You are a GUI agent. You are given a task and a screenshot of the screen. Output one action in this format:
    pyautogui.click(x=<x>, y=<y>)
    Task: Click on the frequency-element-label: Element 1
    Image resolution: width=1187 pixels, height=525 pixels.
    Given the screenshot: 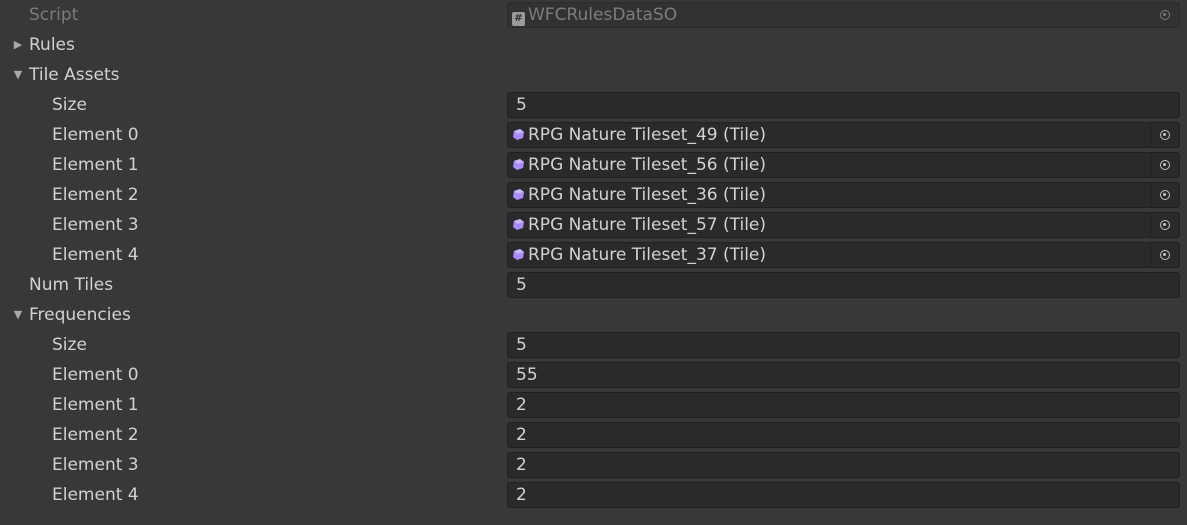 What is the action you would take?
    pyautogui.click(x=95, y=405)
    